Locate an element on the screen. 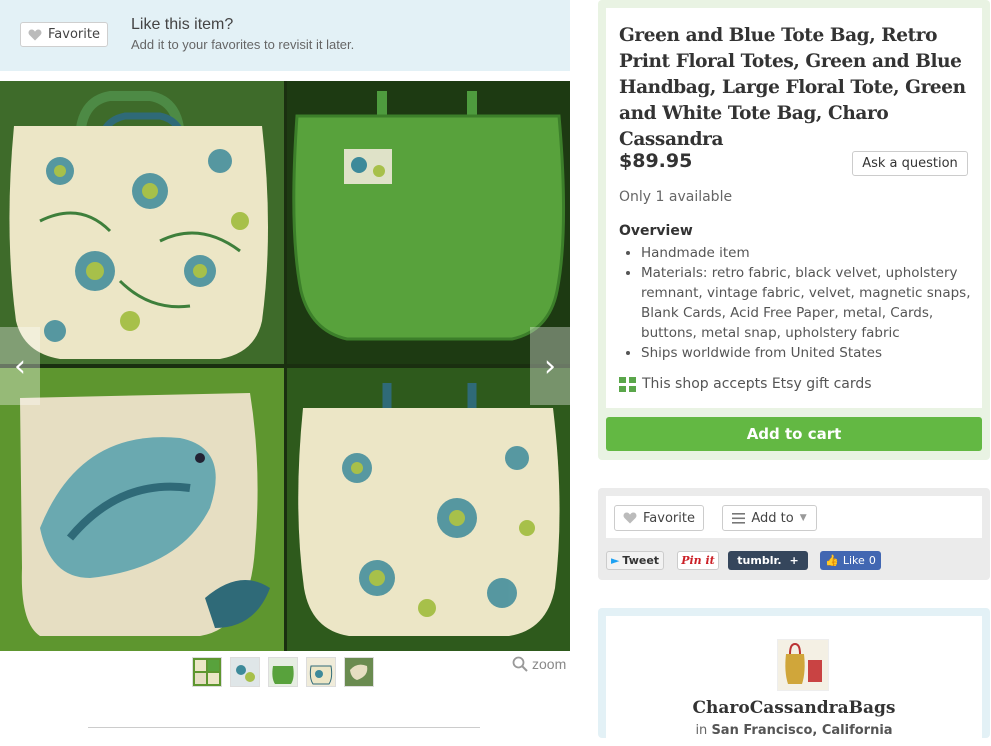 This screenshot has height=746, width=991. like-label: Like is located at coordinates (853, 560).